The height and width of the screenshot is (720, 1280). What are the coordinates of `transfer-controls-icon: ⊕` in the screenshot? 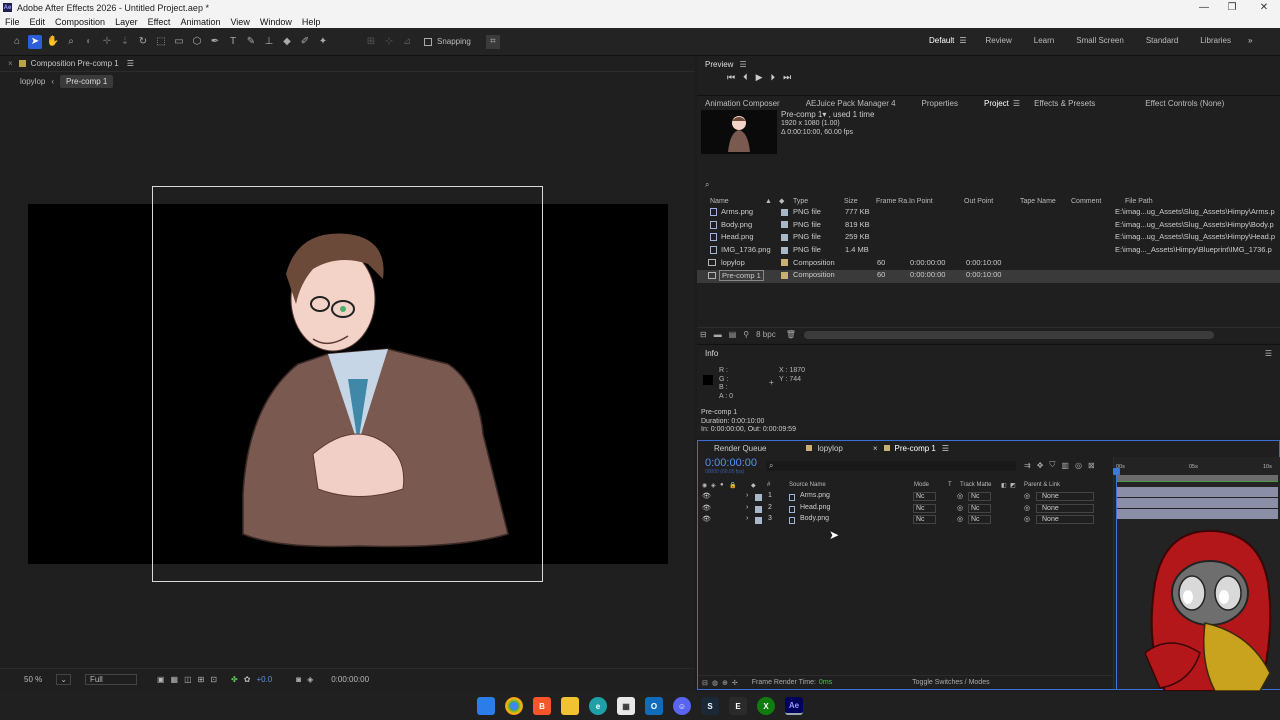 It's located at (725, 683).